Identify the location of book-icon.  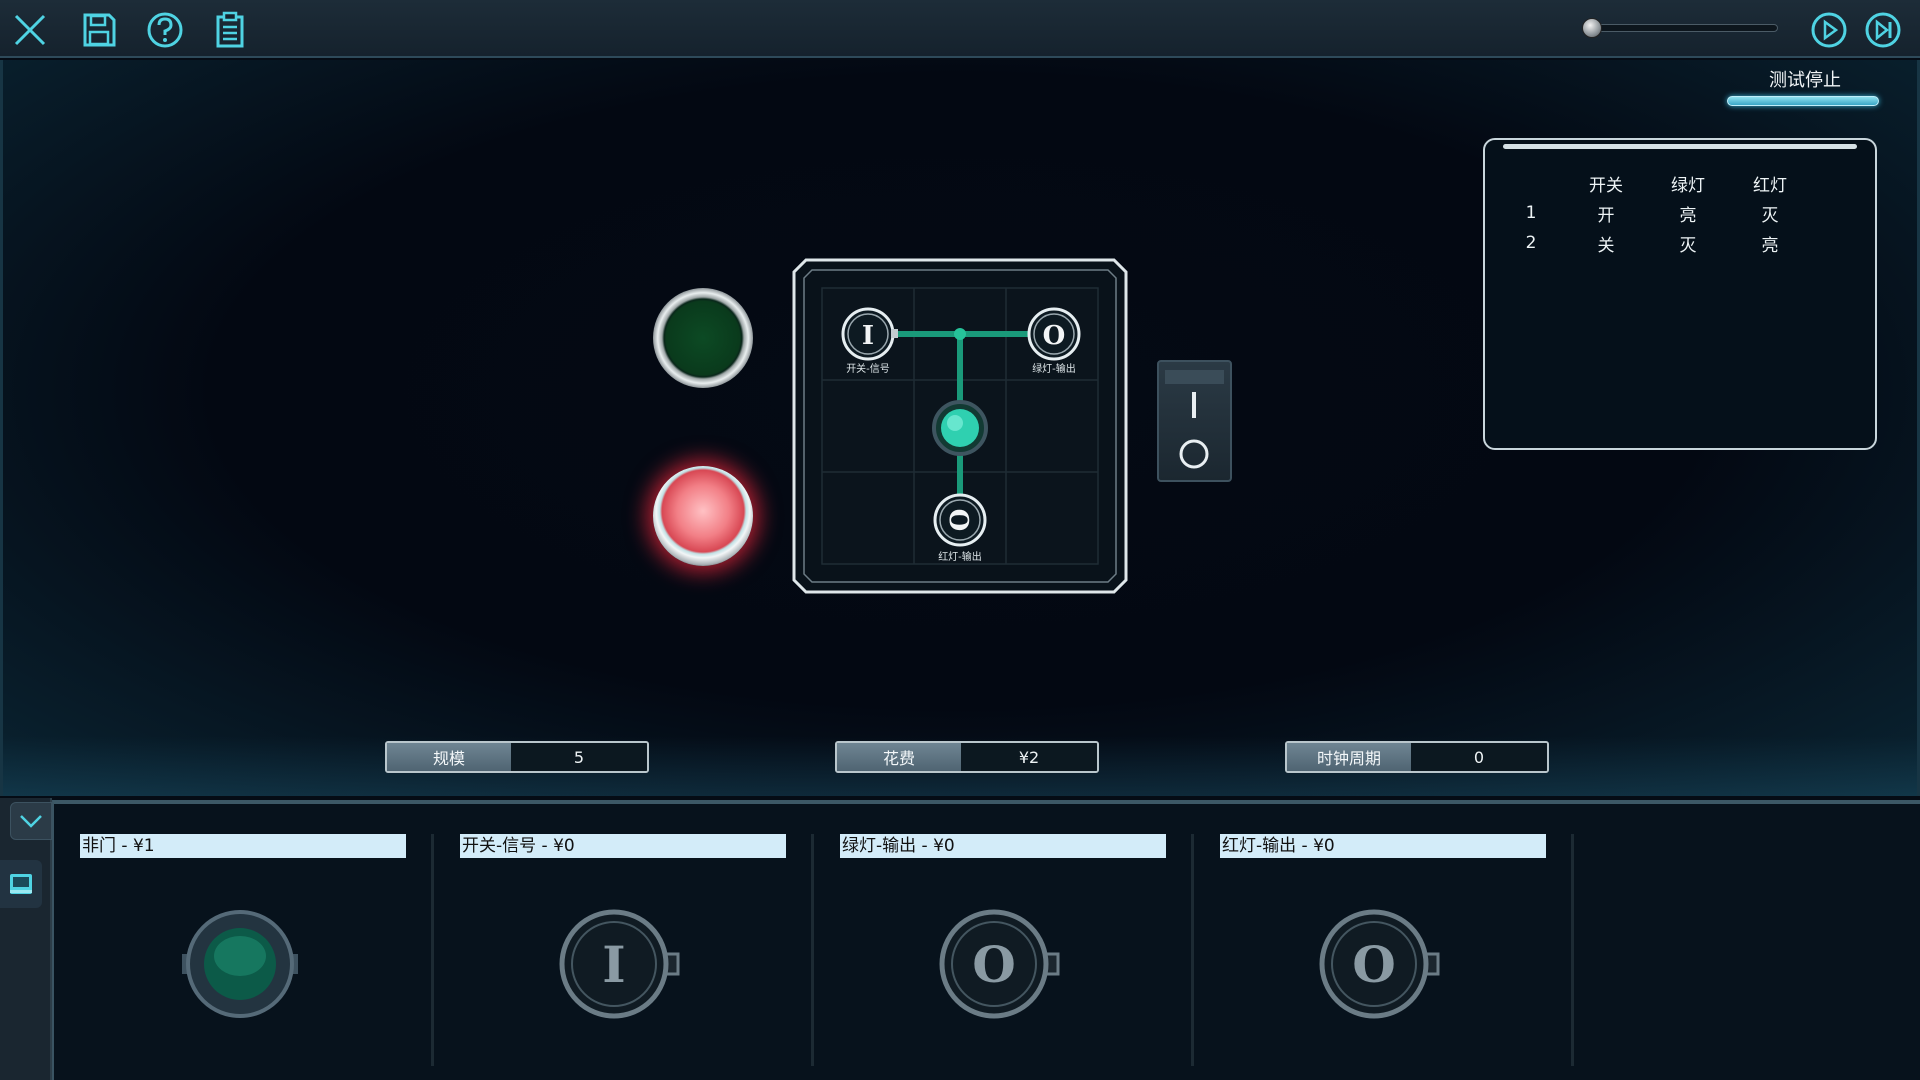
(21, 884).